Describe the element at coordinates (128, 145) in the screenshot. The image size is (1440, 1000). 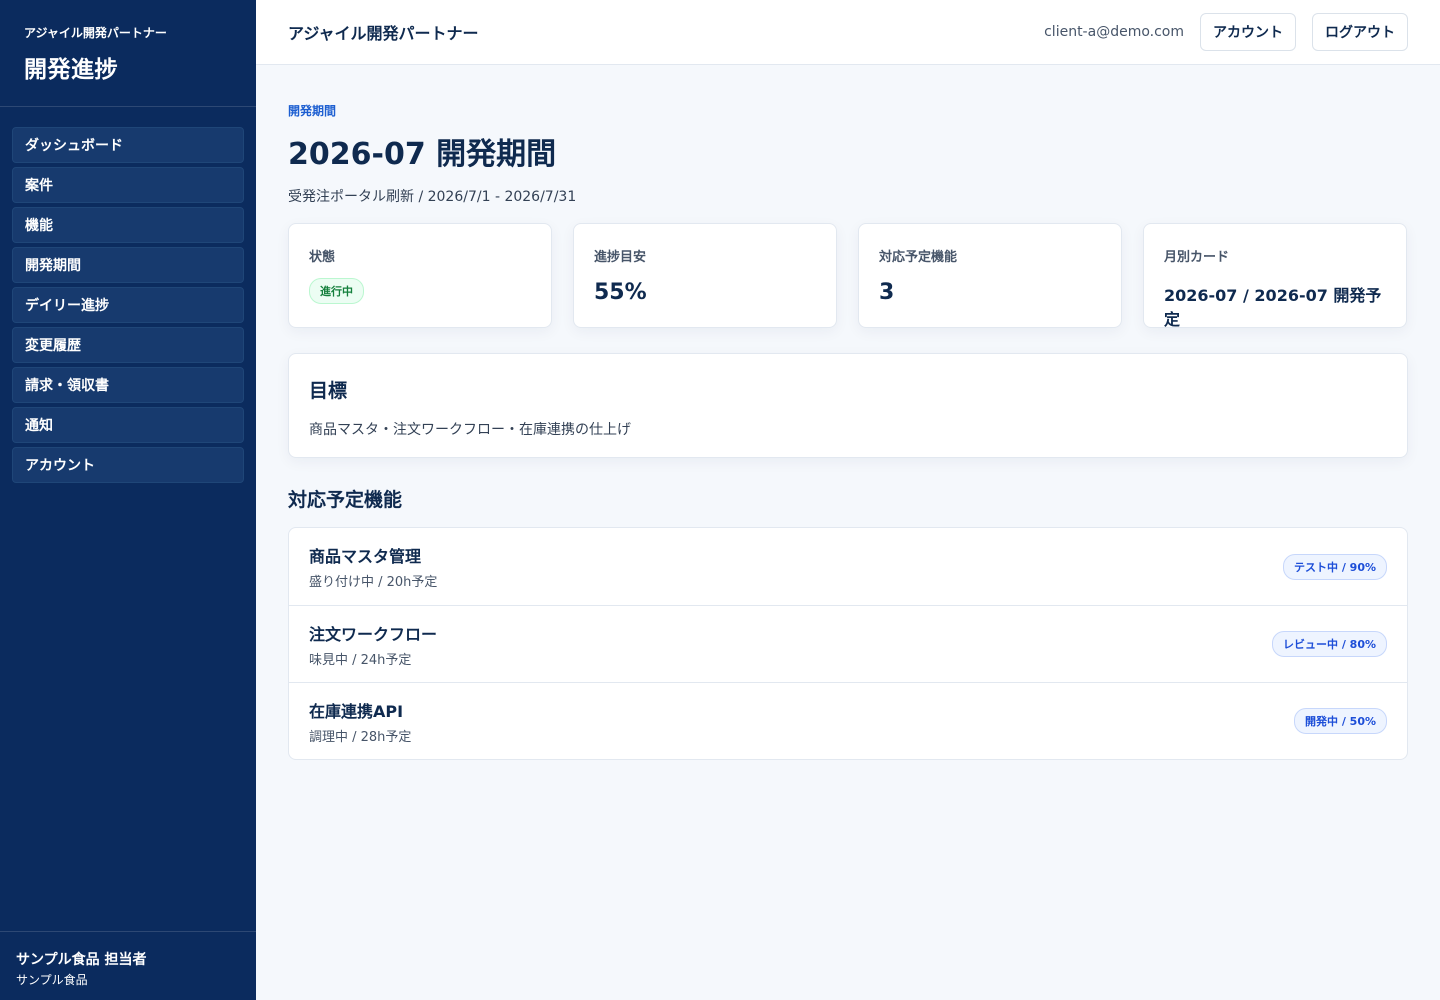
I see `sidebar-item-dashboard: ダッシュボード` at that location.